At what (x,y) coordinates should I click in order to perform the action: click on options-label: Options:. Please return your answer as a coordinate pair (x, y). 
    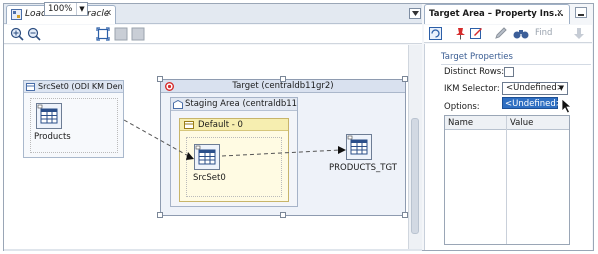
    Looking at the image, I should click on (462, 107).